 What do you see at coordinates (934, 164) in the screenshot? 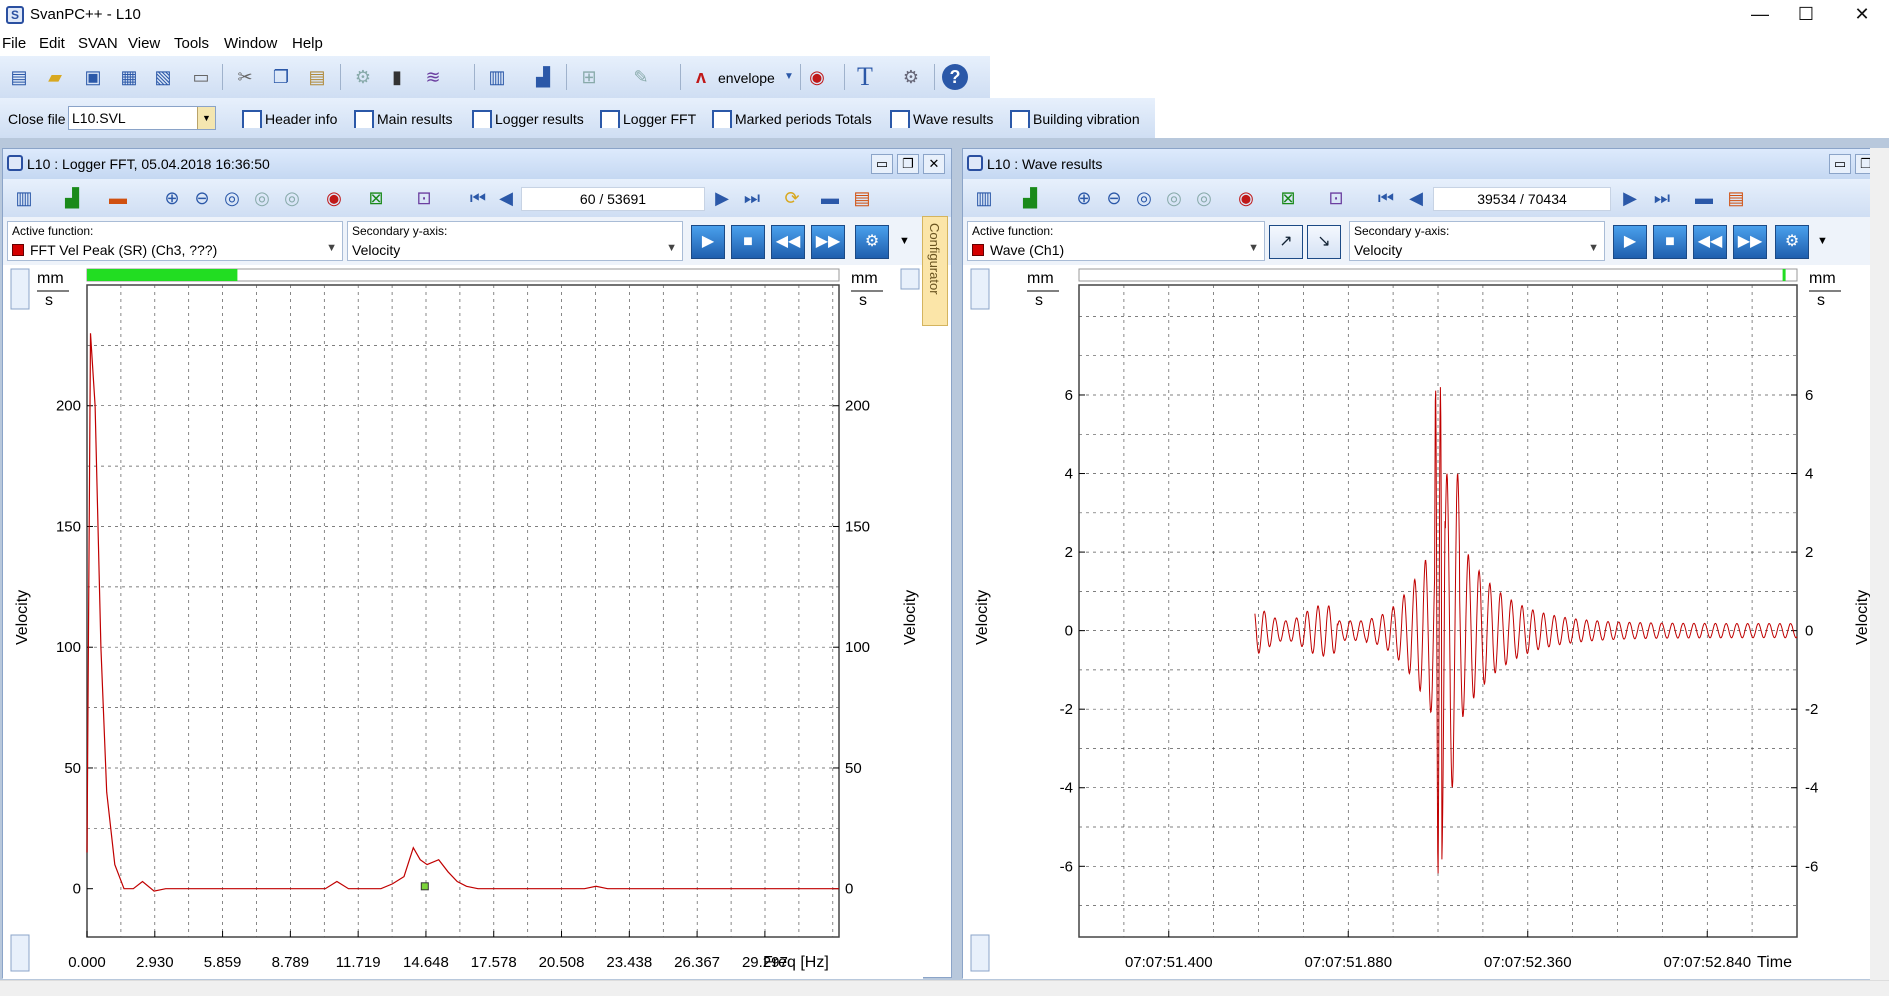
I see `close-window-button: ✕` at bounding box center [934, 164].